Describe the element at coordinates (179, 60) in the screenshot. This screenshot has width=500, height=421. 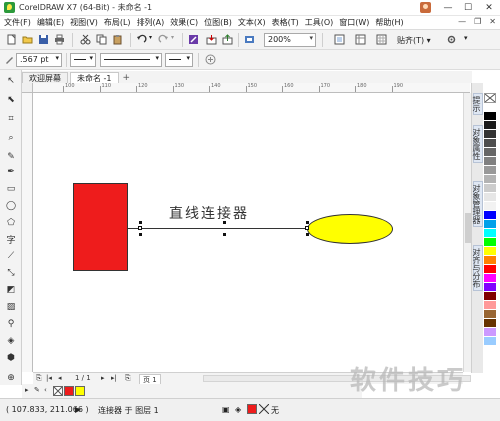
I see `end-arrowhead-select: ▾` at that location.